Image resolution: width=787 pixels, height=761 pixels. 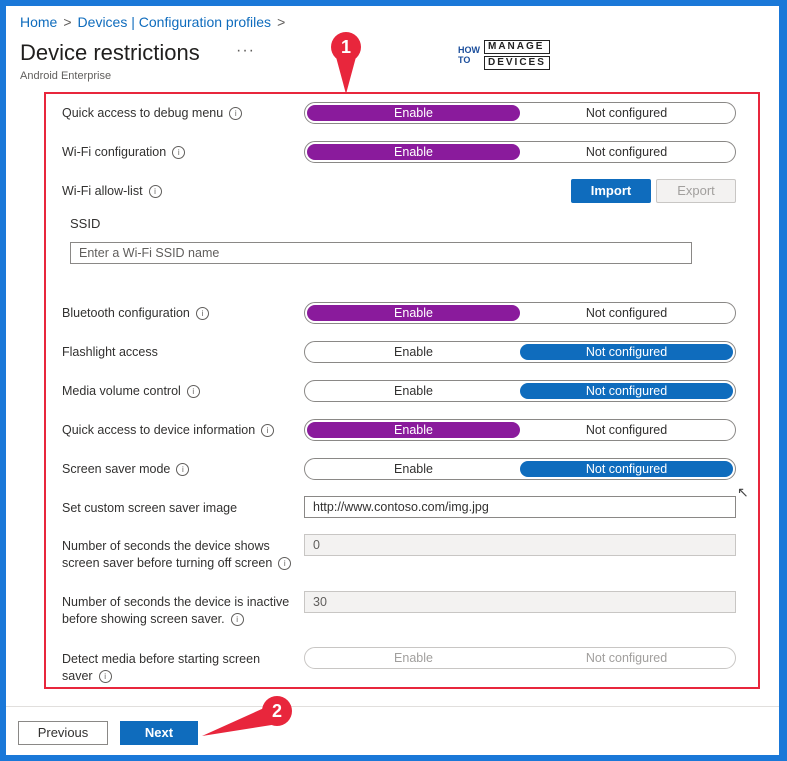 I want to click on breadcrumb-home: Home, so click(x=38, y=22).